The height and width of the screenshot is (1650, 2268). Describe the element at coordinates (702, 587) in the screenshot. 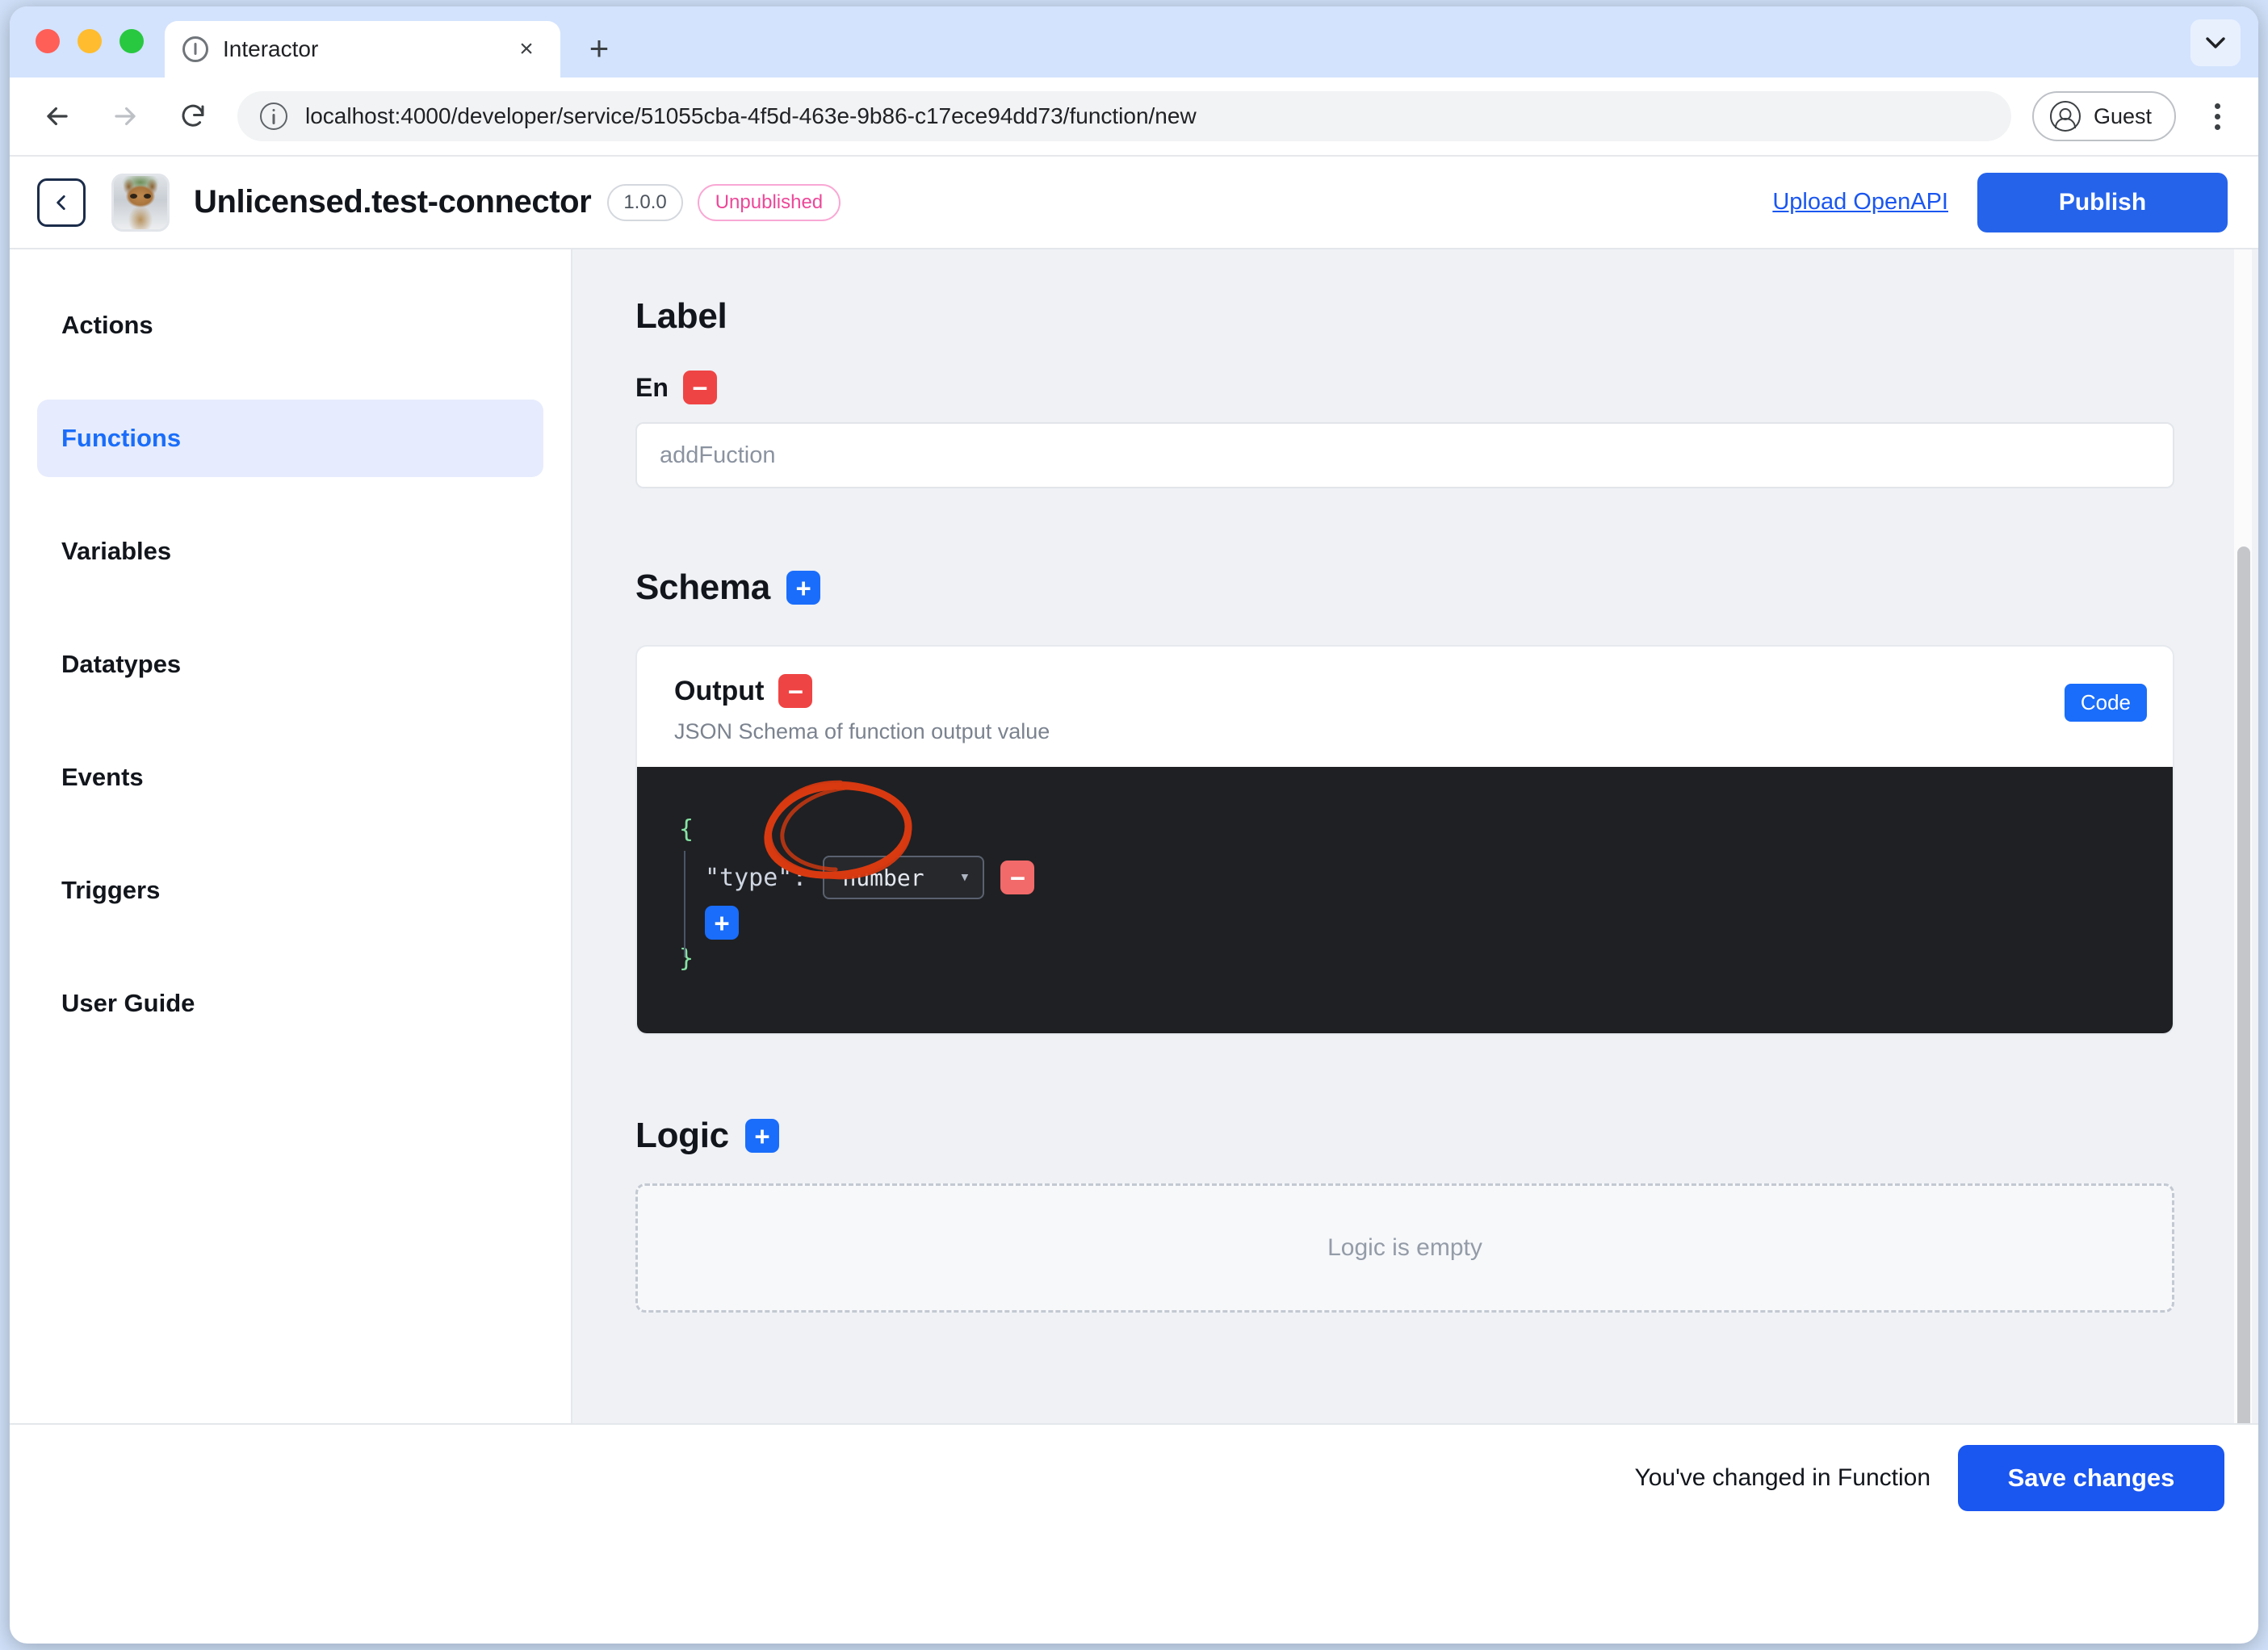

I see `schema-heading-text: Schema` at that location.